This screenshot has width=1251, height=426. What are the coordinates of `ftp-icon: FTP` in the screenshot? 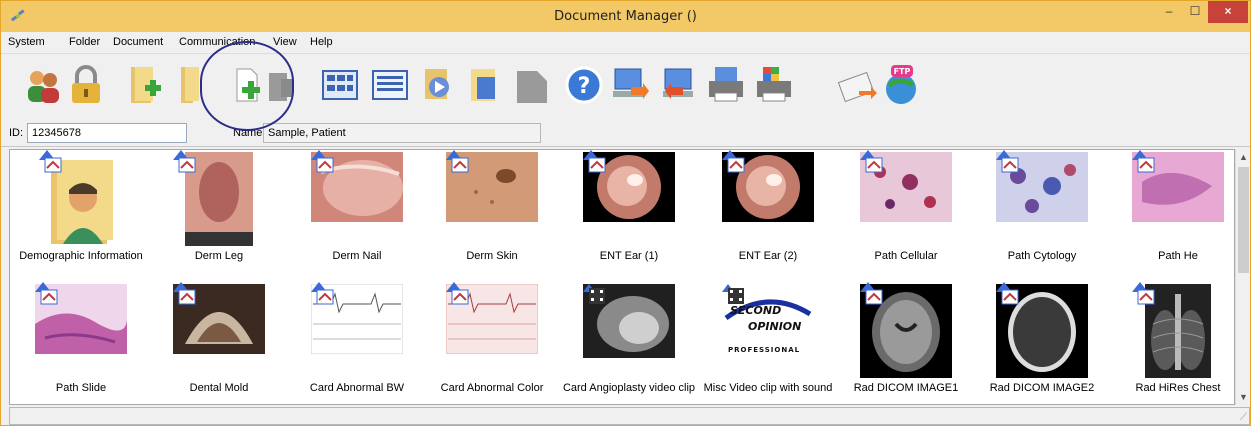 It's located at (902, 85).